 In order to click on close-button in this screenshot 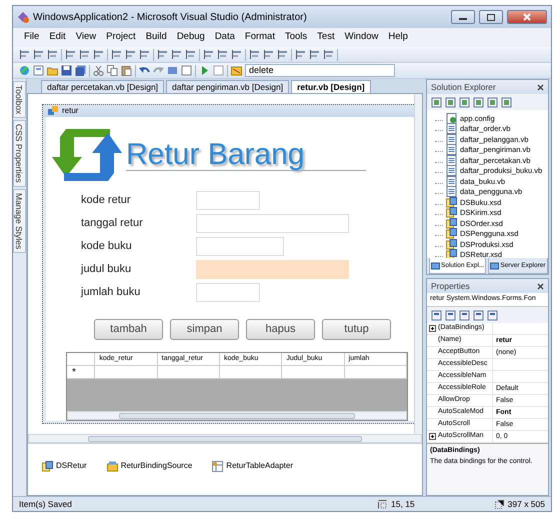, I will do `click(527, 17)`.